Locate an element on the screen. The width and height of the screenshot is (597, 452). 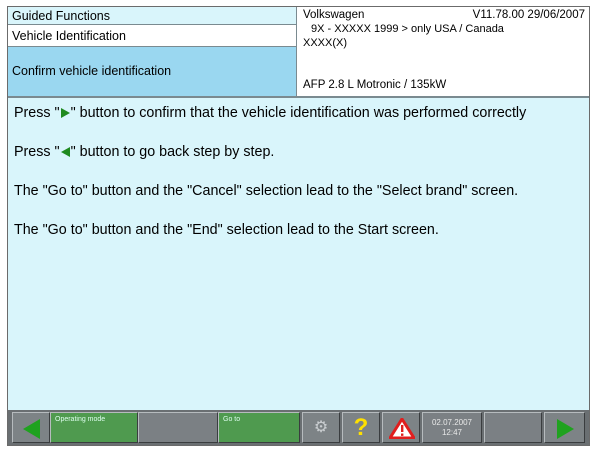
step-title: Confirm vehicle identification is located at coordinates (152, 71).